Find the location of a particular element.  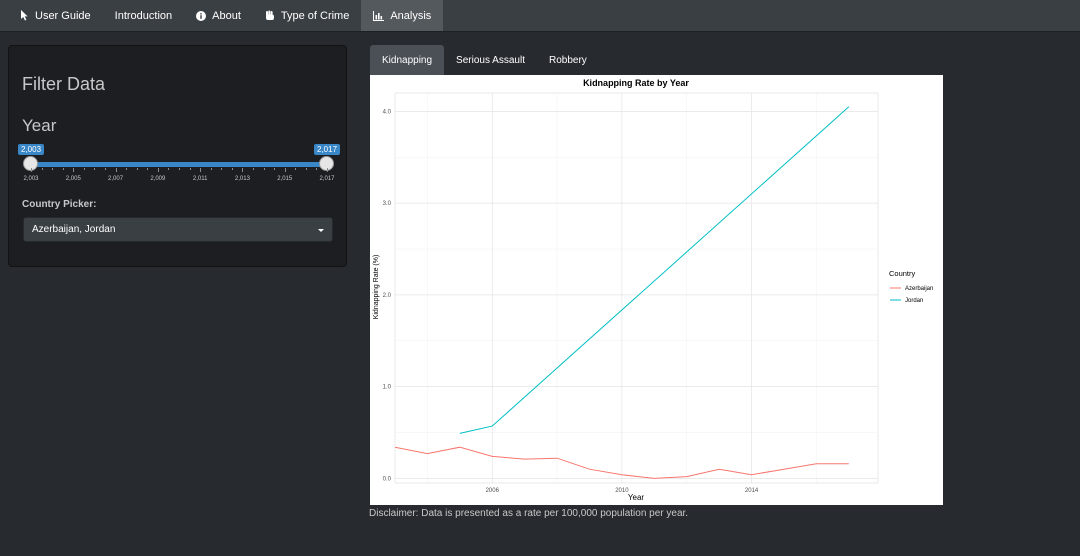

slider-tick-label: 2,007 is located at coordinates (116, 179).